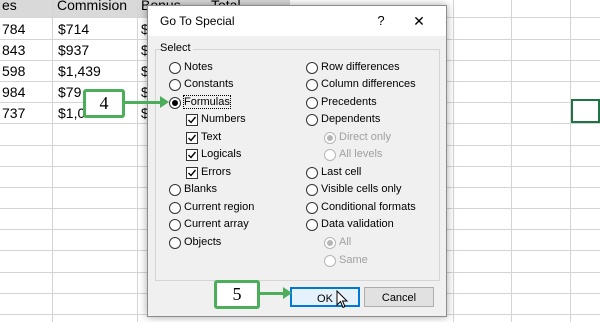 Image resolution: width=600 pixels, height=322 pixels. What do you see at coordinates (365, 137) in the screenshot?
I see `option-label: Direct only` at bounding box center [365, 137].